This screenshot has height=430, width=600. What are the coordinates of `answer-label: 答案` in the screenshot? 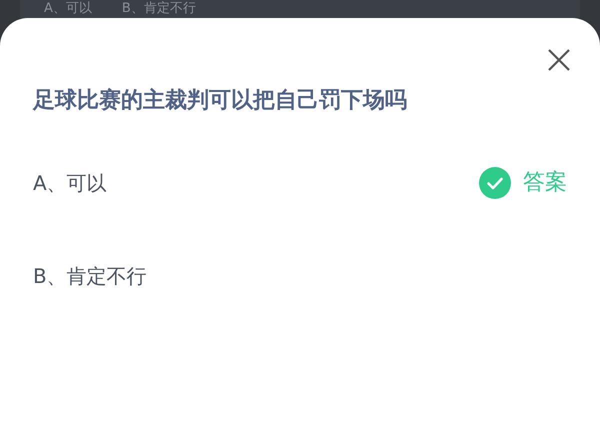 It's located at (545, 183).